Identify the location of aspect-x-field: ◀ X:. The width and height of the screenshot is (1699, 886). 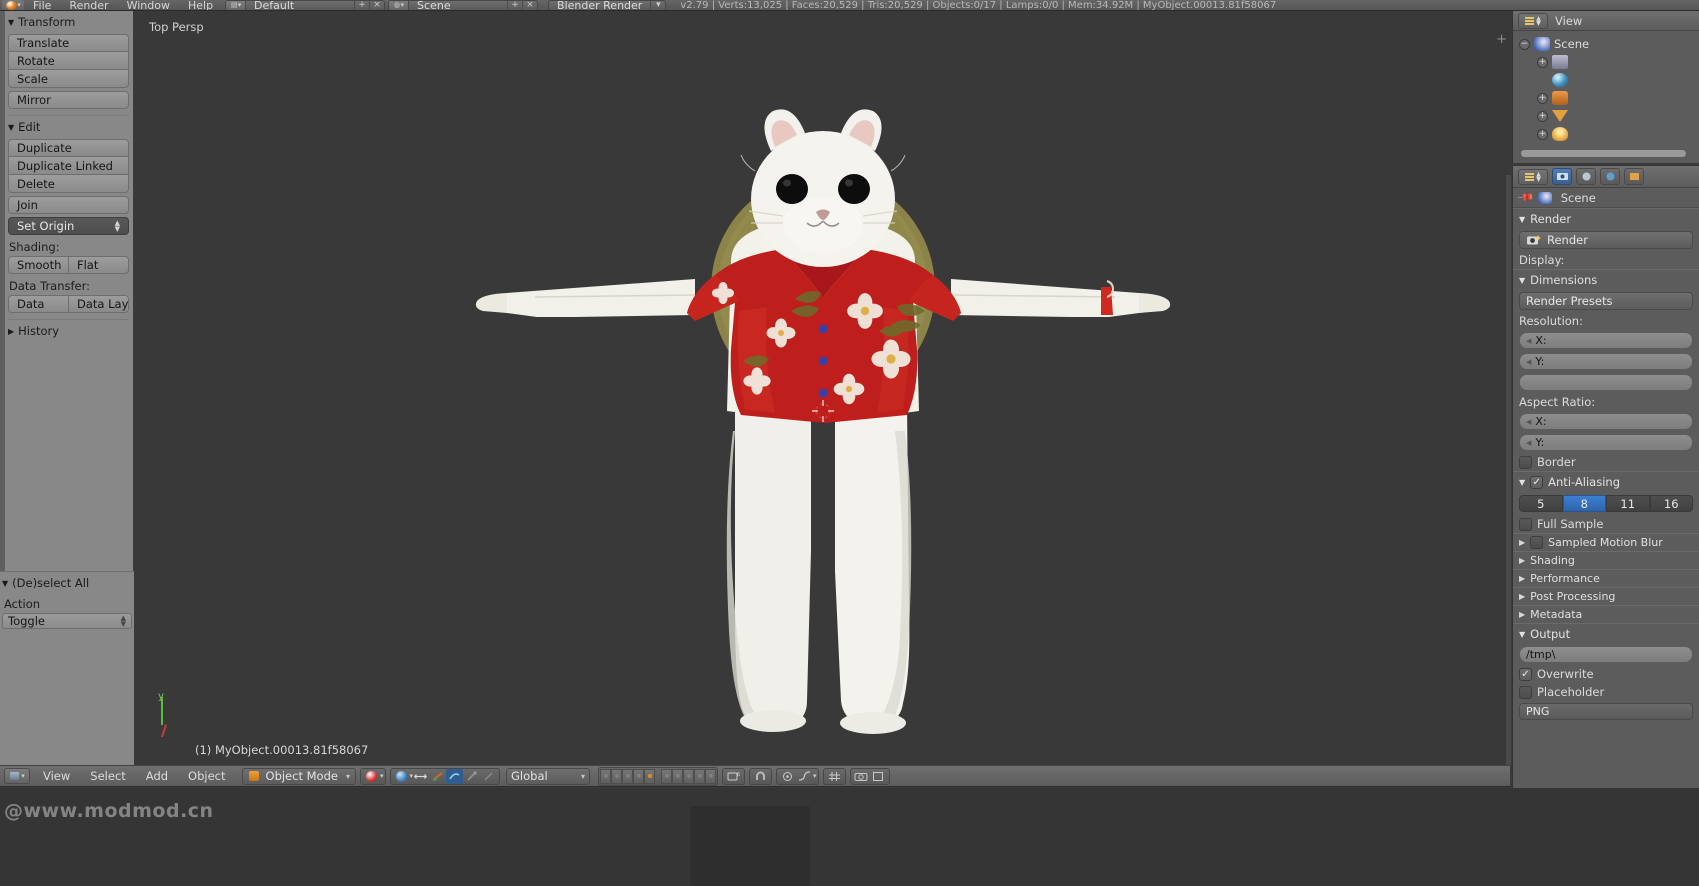
(1606, 421).